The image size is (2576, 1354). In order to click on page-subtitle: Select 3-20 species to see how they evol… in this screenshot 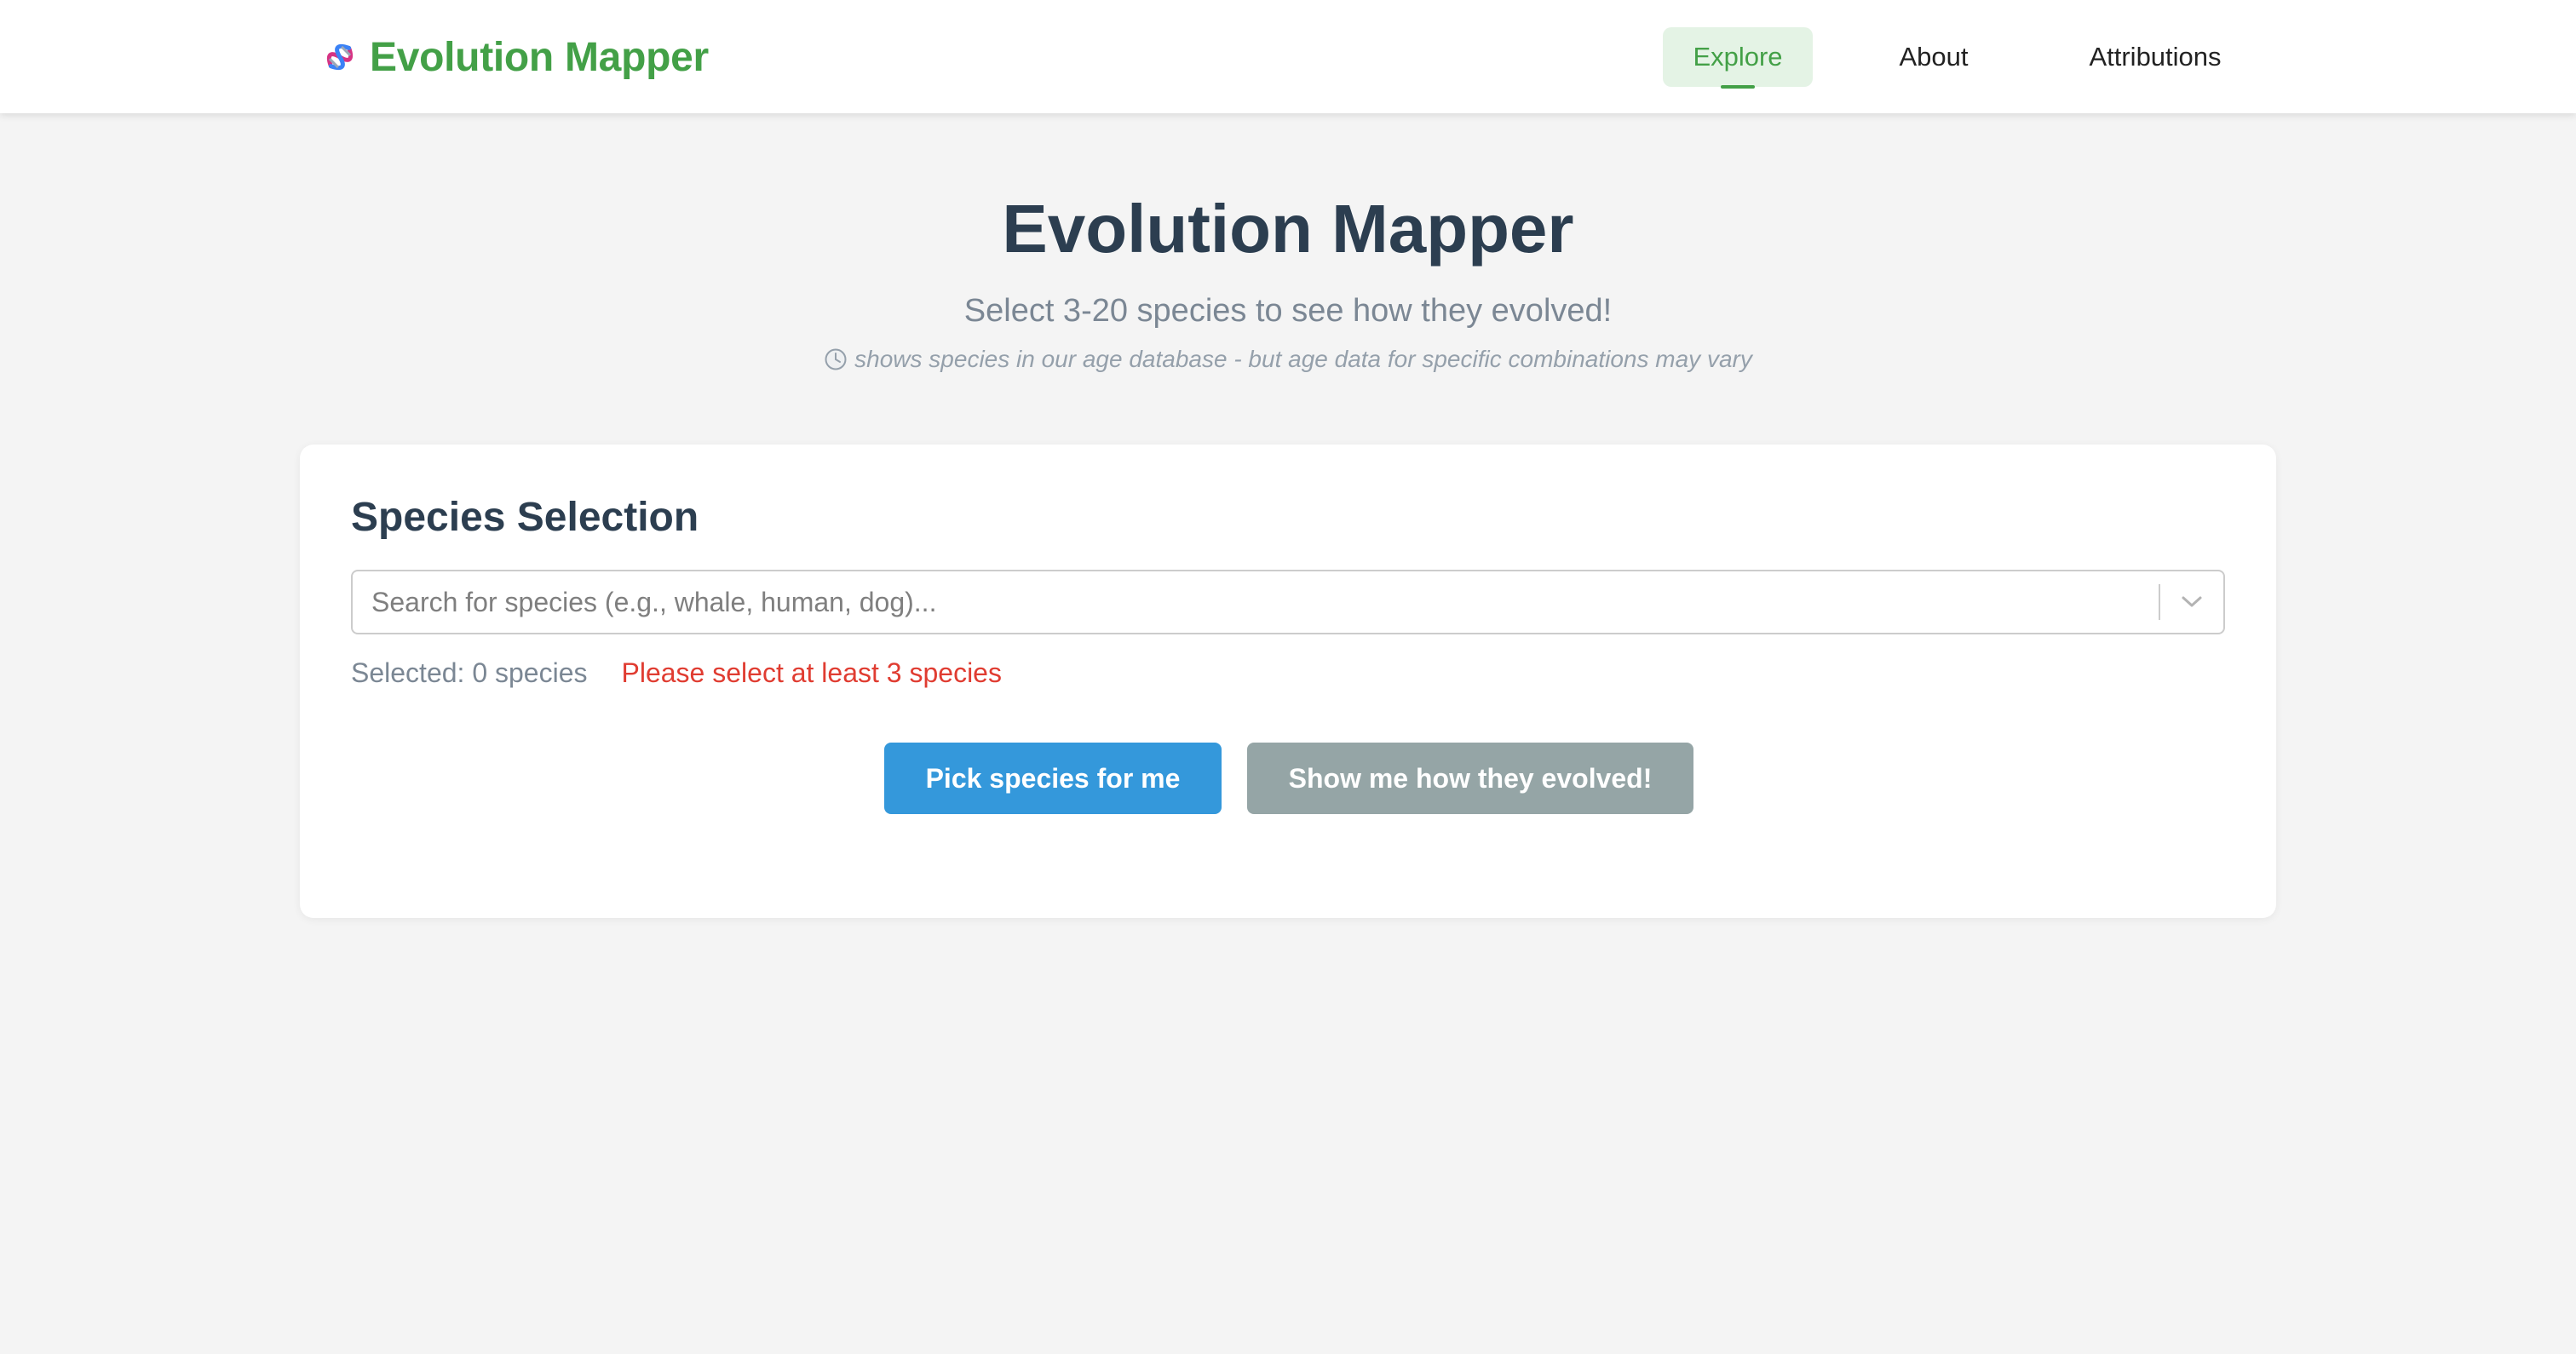, I will do `click(1288, 311)`.